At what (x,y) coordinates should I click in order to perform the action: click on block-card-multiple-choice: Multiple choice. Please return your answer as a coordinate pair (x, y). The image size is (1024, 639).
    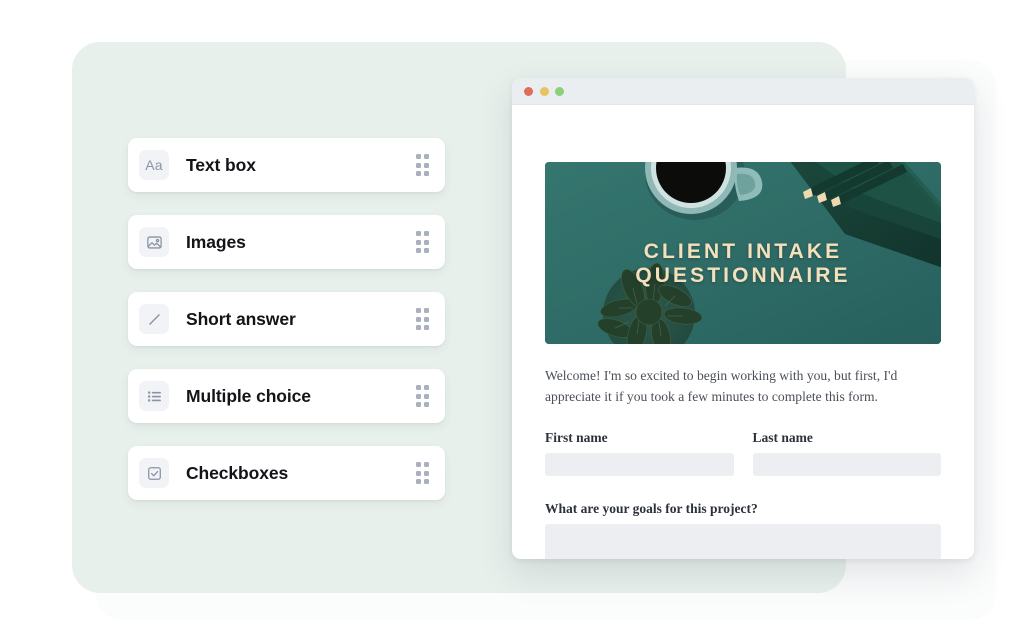
    Looking at the image, I should click on (286, 396).